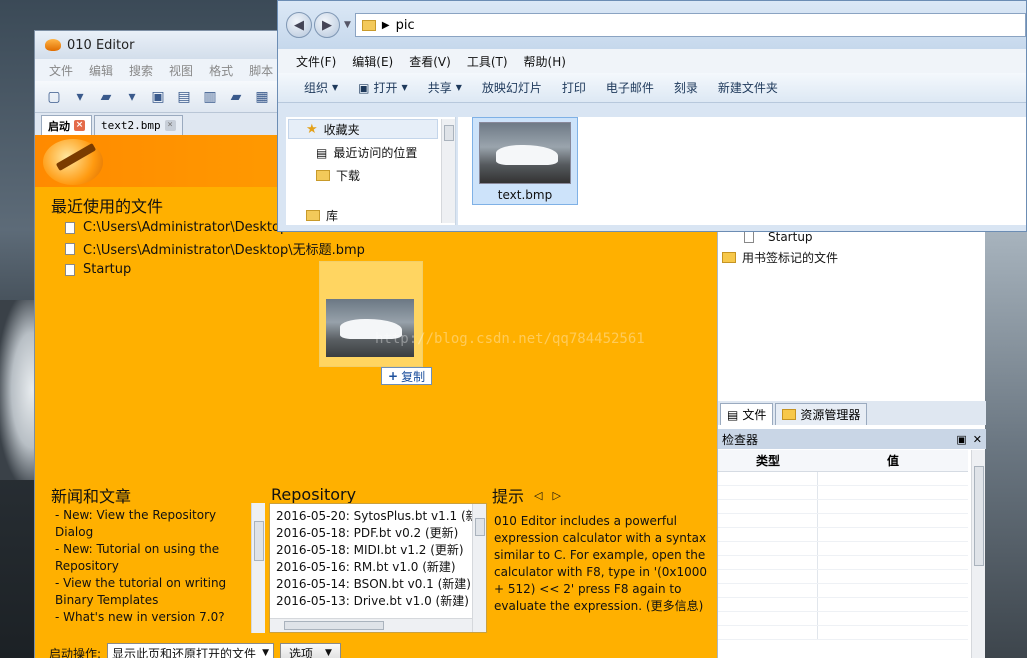 This screenshot has height=658, width=1027. What do you see at coordinates (54, 97) in the screenshot?
I see `new-file-icon: ▢` at bounding box center [54, 97].